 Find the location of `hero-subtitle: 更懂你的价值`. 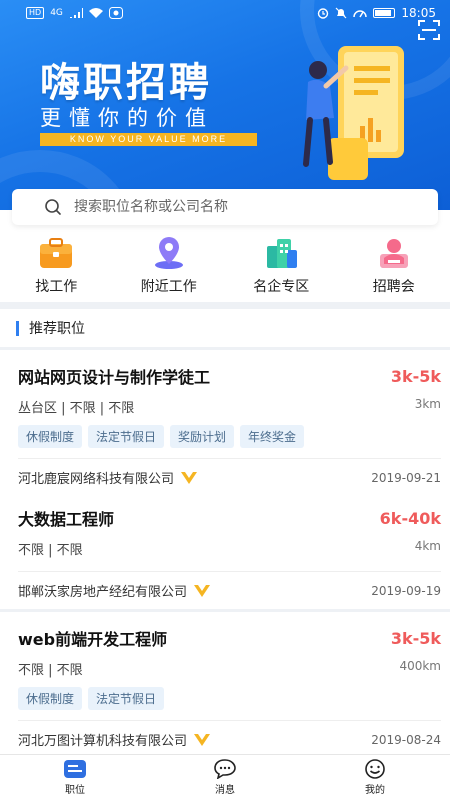

hero-subtitle: 更懂你的价值 is located at coordinates (127, 118).